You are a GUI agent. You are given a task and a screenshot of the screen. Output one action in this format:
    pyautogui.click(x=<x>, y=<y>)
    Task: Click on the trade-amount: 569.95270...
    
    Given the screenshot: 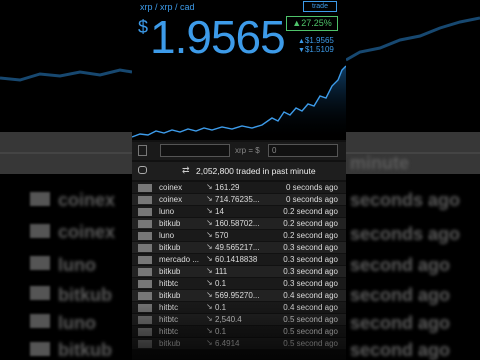 What is the action you would take?
    pyautogui.click(x=237, y=295)
    